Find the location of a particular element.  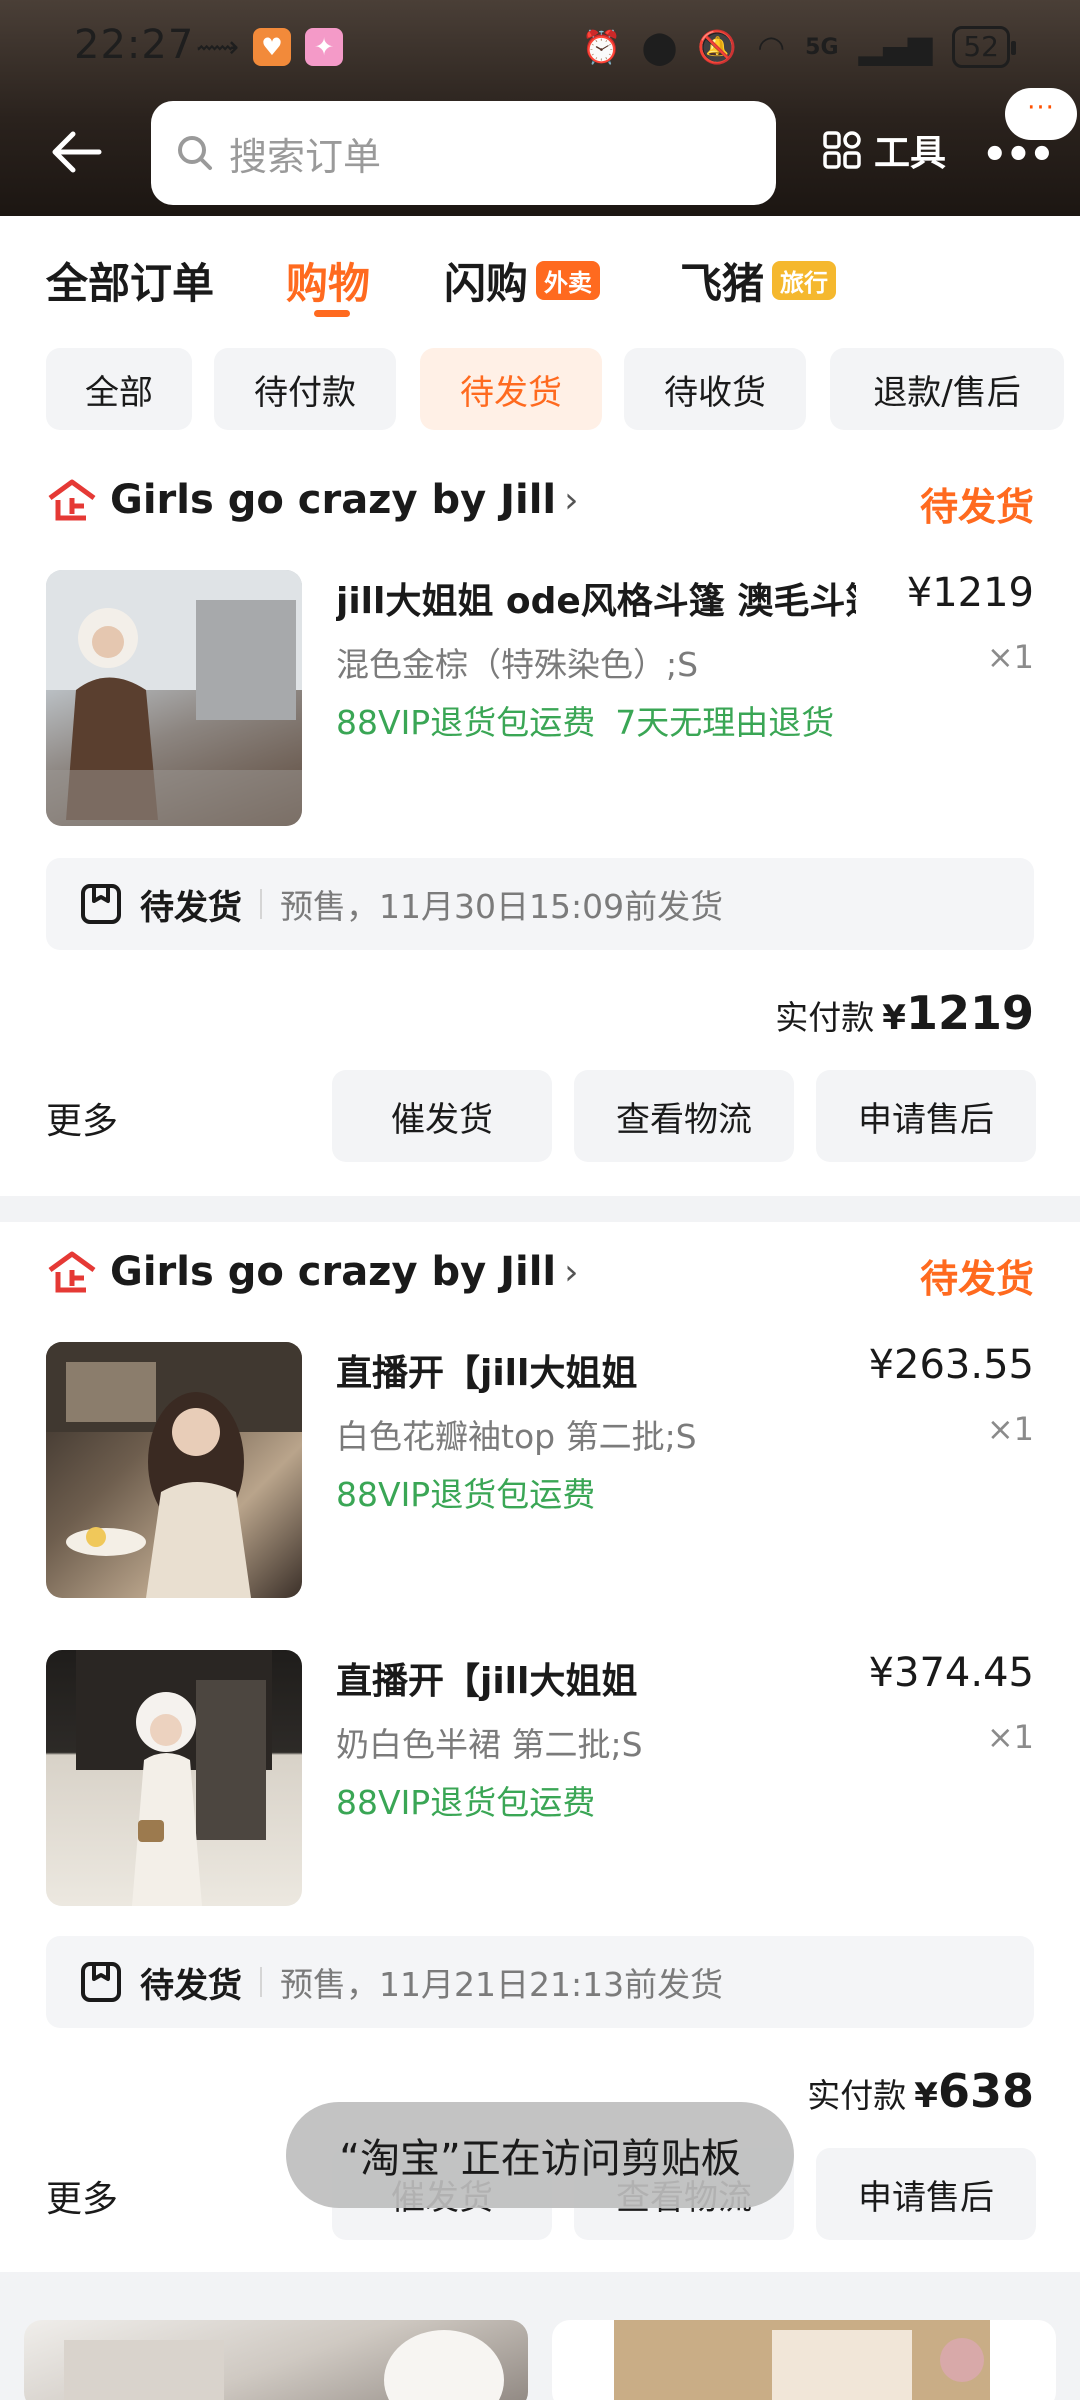

shipping-info: 待发货 预售，11月30日15:09前发货 is located at coordinates (540, 904).